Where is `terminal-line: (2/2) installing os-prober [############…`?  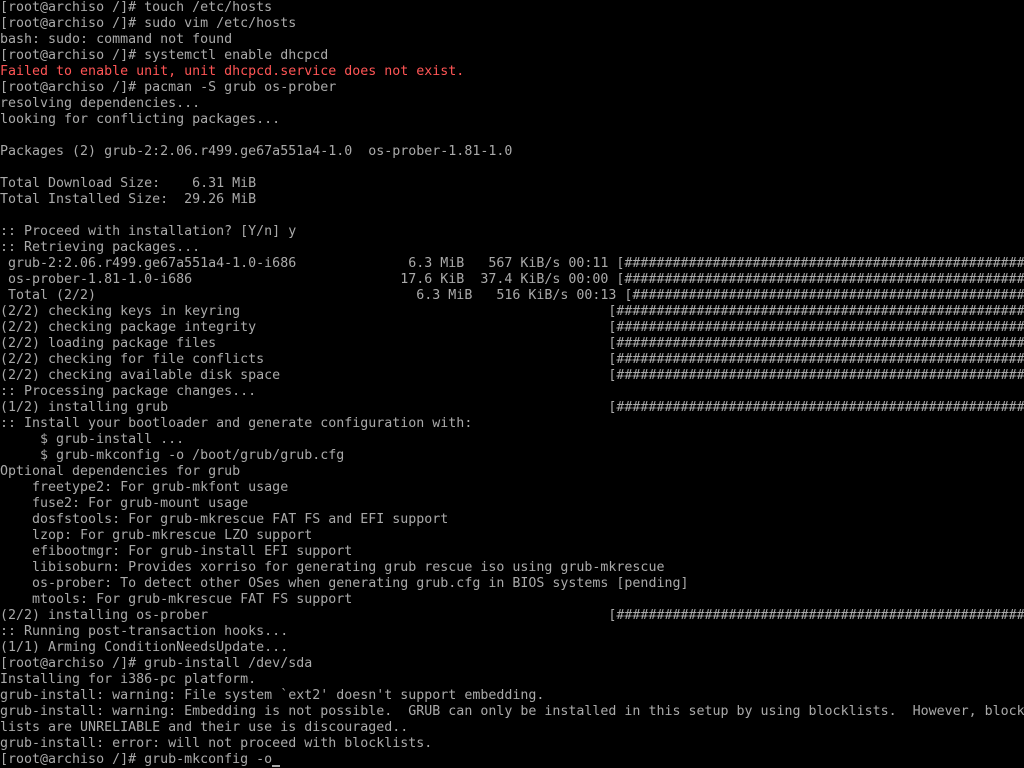
terminal-line: (2/2) installing os-prober [############… is located at coordinates (512, 616).